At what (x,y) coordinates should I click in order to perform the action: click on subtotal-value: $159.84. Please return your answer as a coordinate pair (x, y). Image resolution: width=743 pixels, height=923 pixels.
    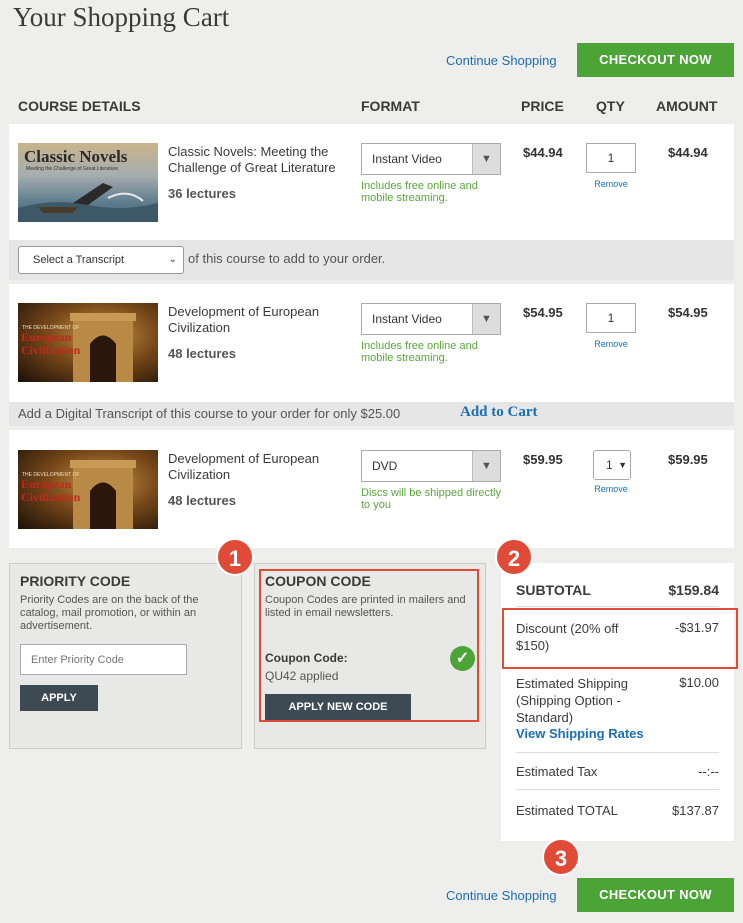
    Looking at the image, I should click on (693, 590).